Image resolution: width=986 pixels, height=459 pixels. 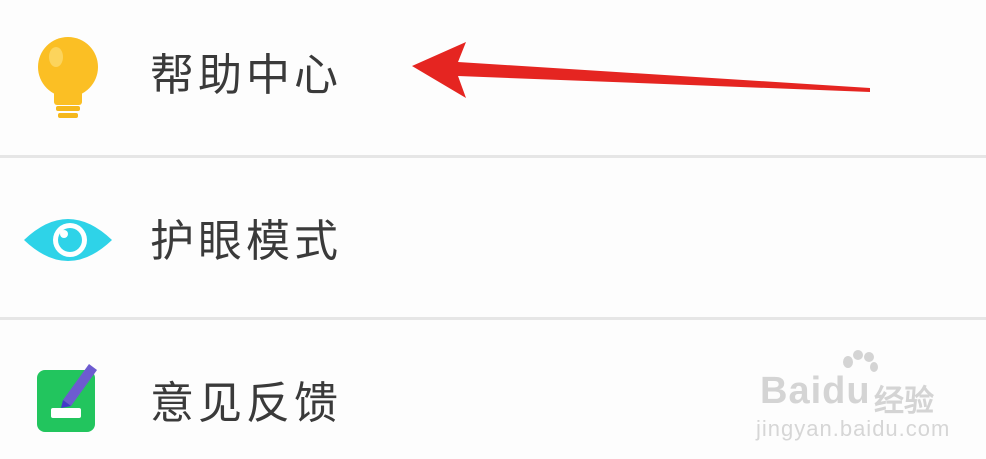 What do you see at coordinates (904, 401) in the screenshot?
I see `watermark-sub: 经验` at bounding box center [904, 401].